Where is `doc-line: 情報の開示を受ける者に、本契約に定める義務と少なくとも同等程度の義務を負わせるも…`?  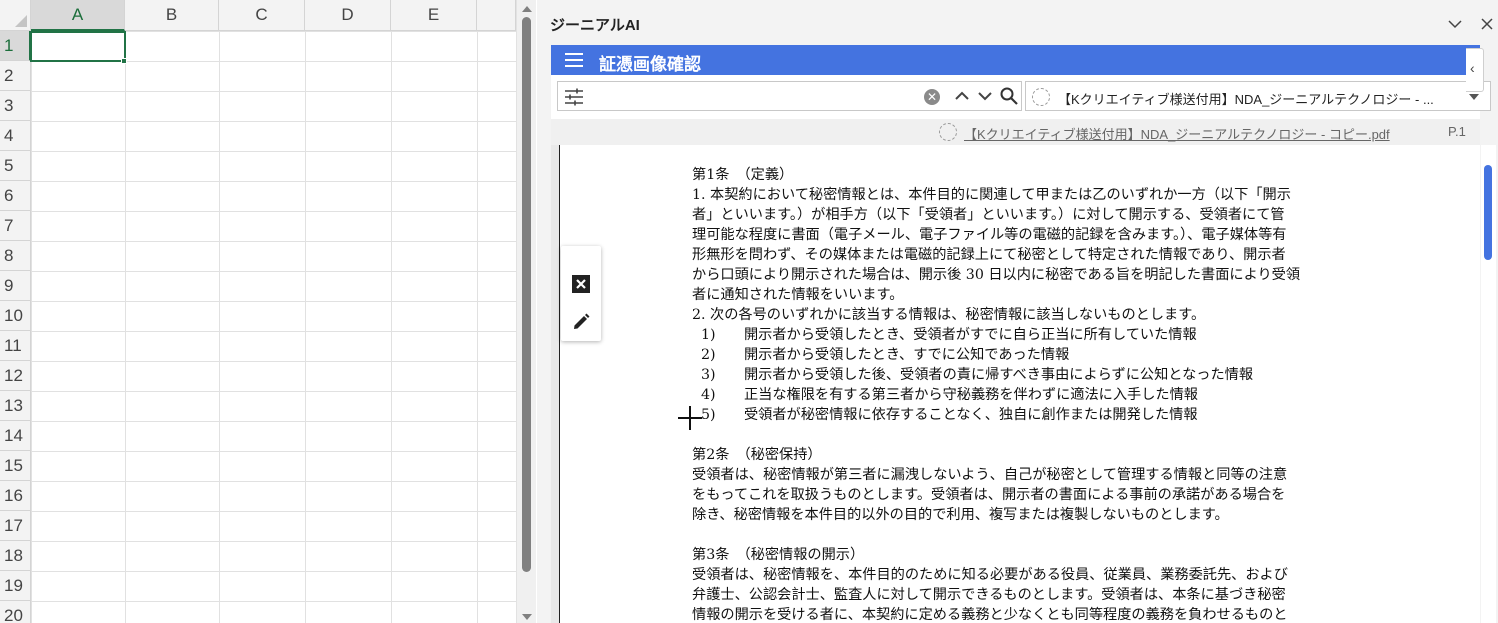
doc-line: 情報の開示を受ける者に、本契約に定める義務と少なくとも同等程度の義務を負わせるも… is located at coordinates (990, 615).